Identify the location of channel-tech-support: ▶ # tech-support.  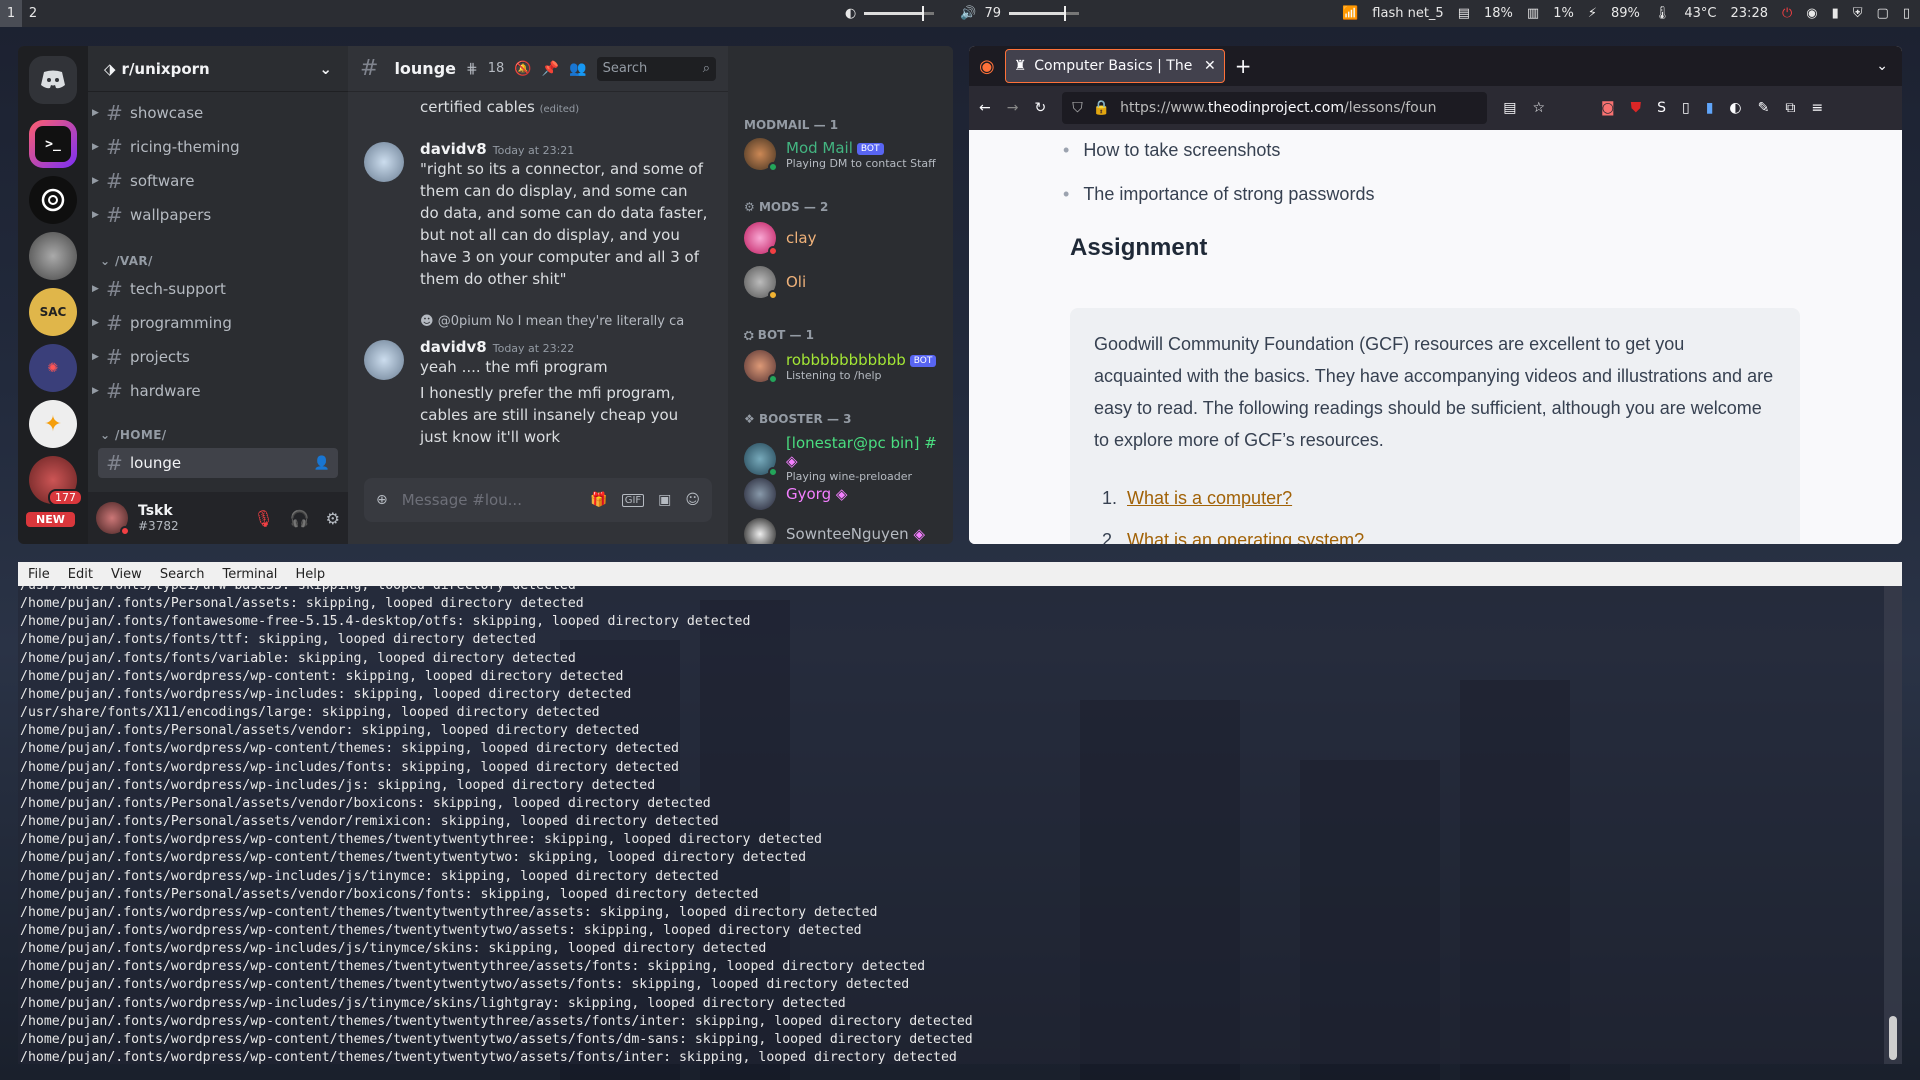
(215, 289).